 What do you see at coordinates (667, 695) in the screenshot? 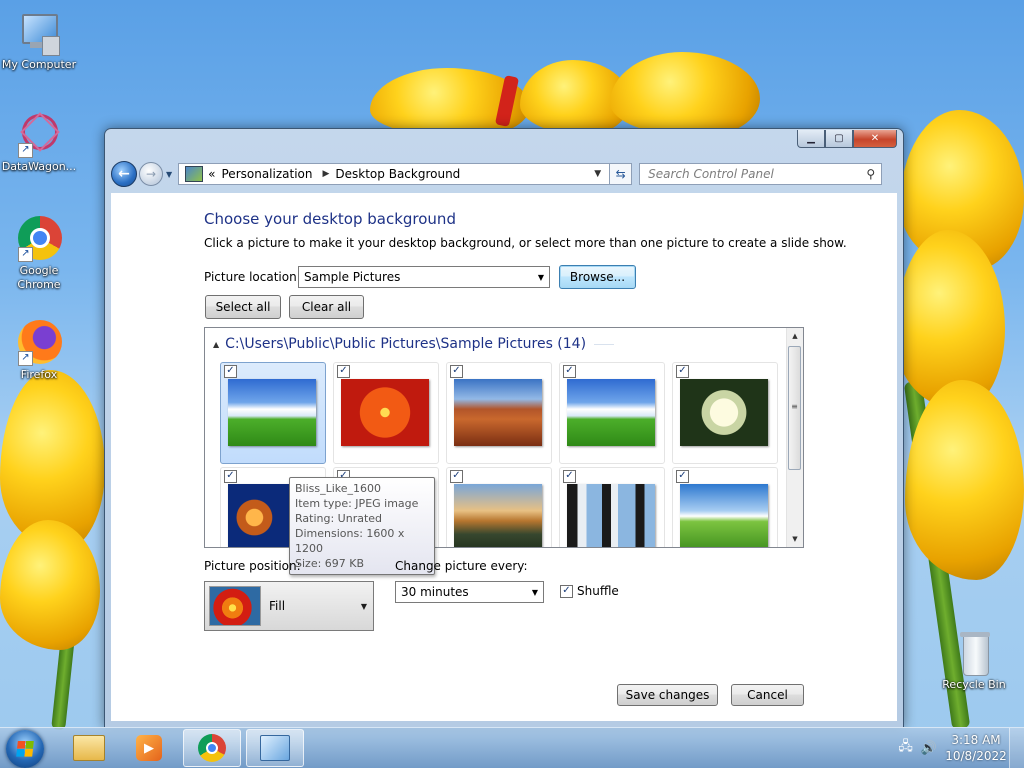
I see `save-changes-button: Save changes` at bounding box center [667, 695].